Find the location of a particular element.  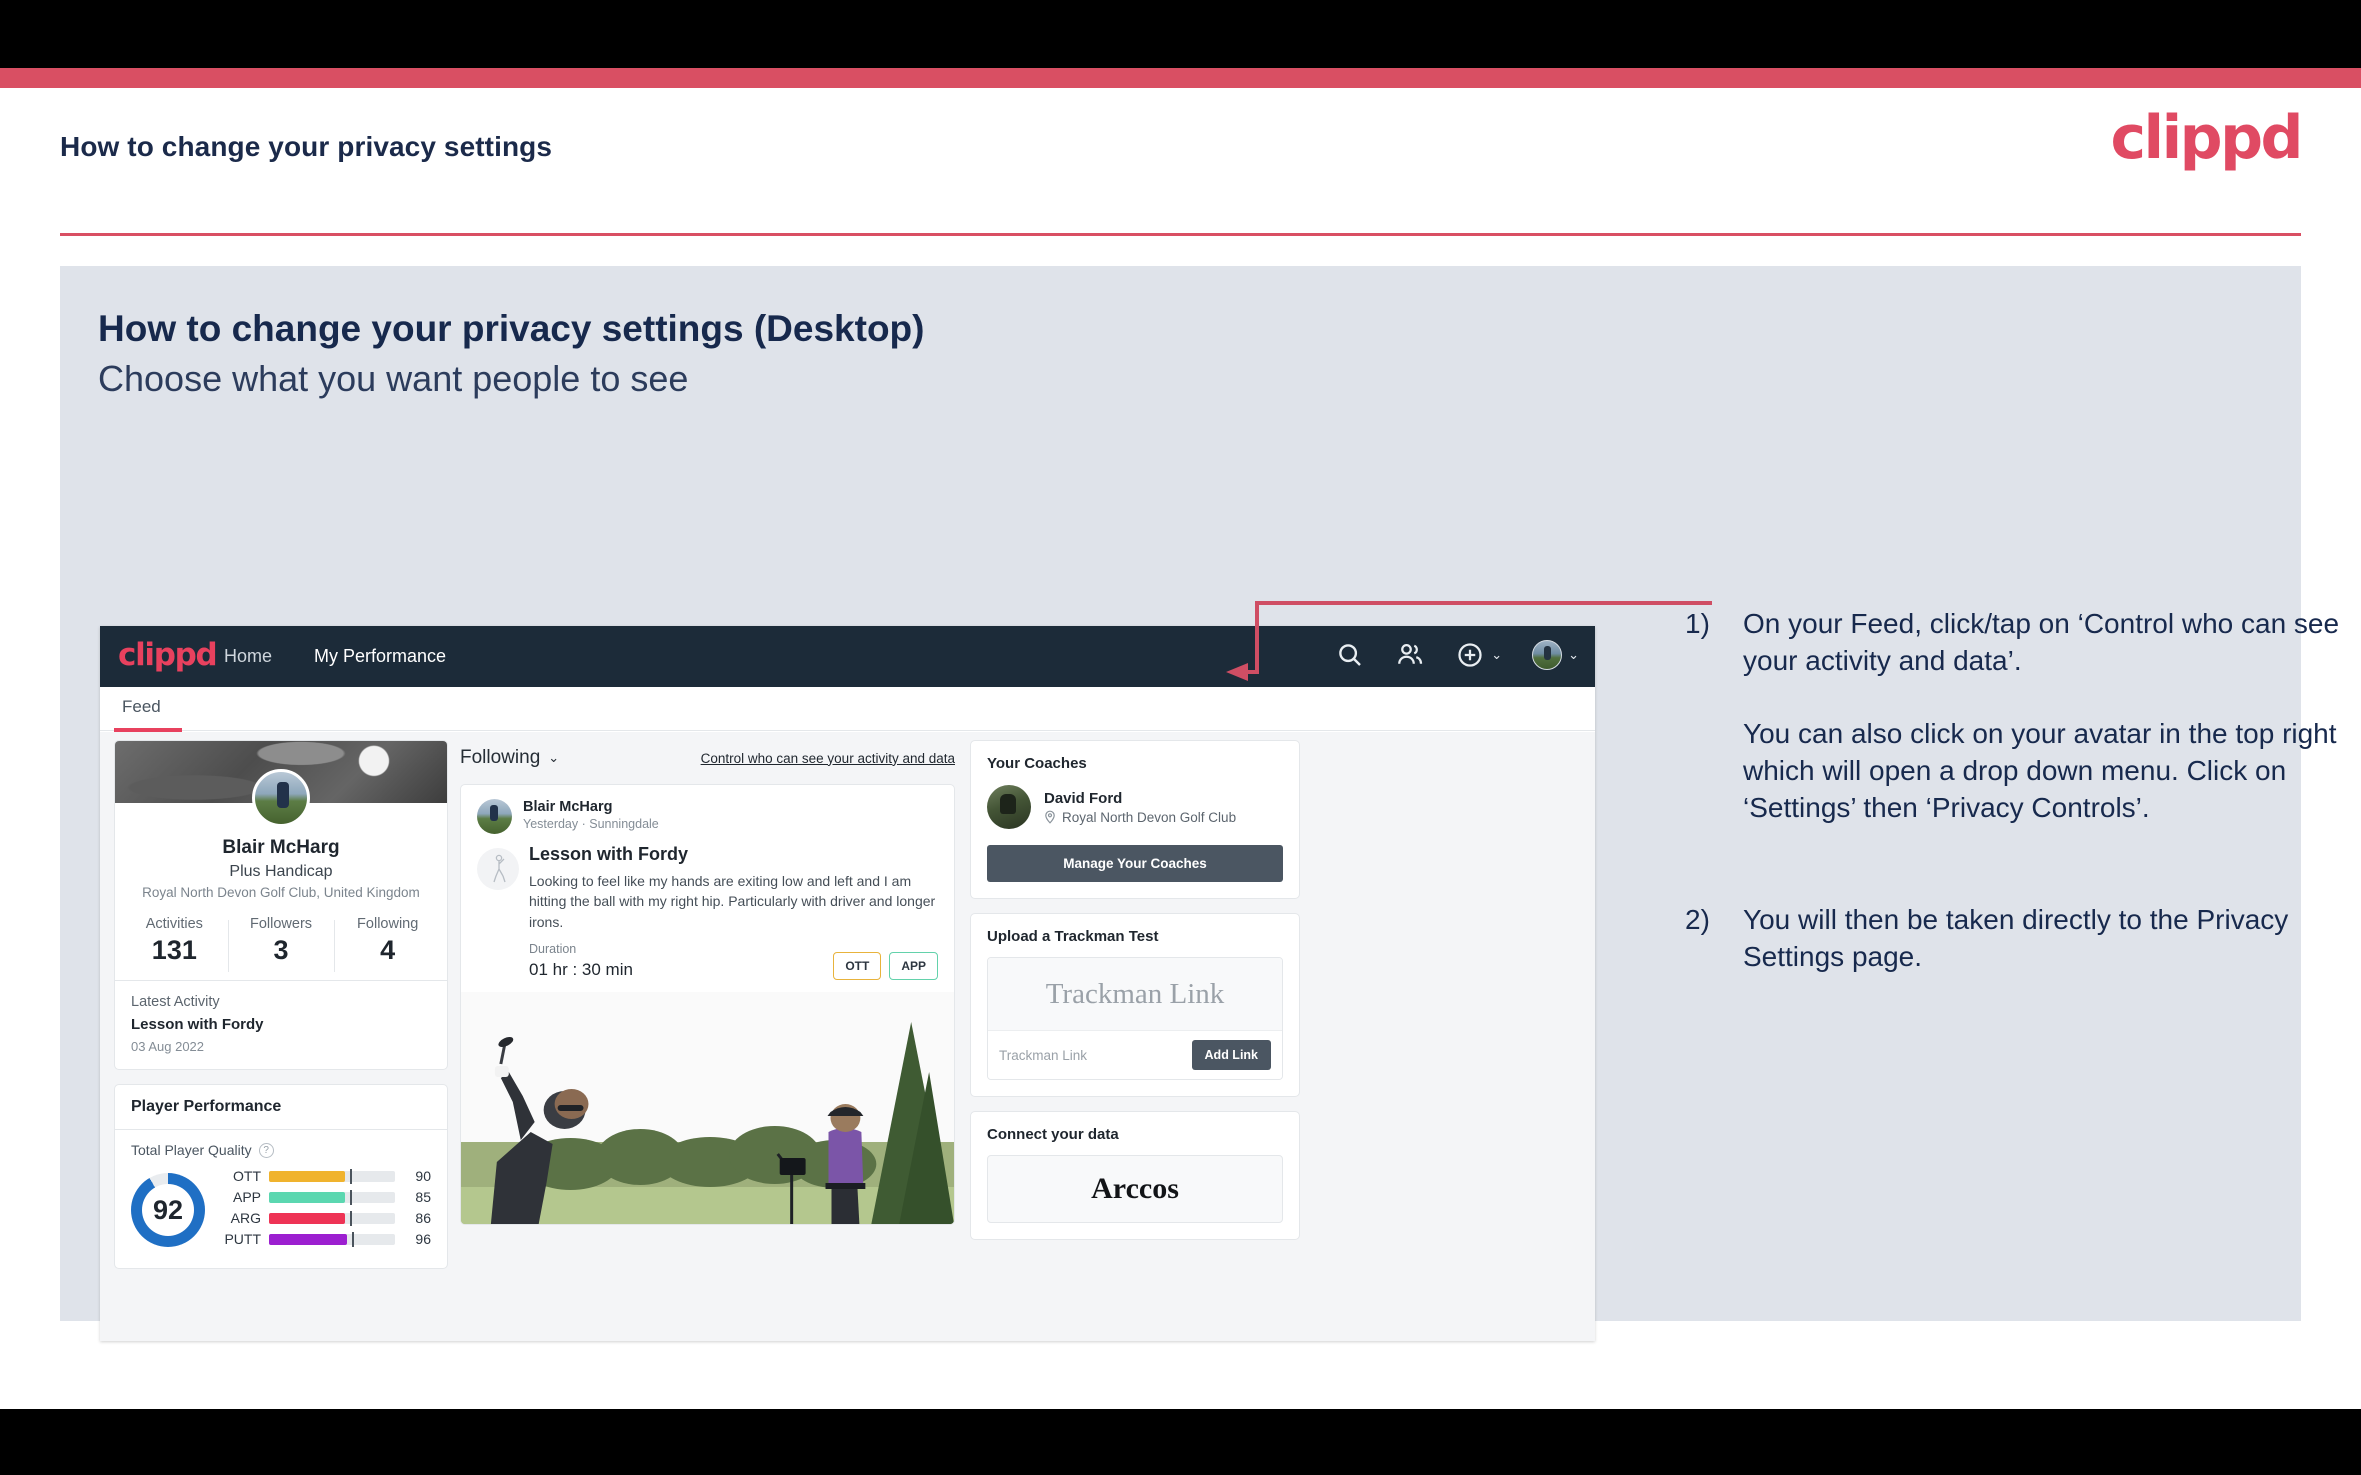

tag-app: APP is located at coordinates (913, 965).